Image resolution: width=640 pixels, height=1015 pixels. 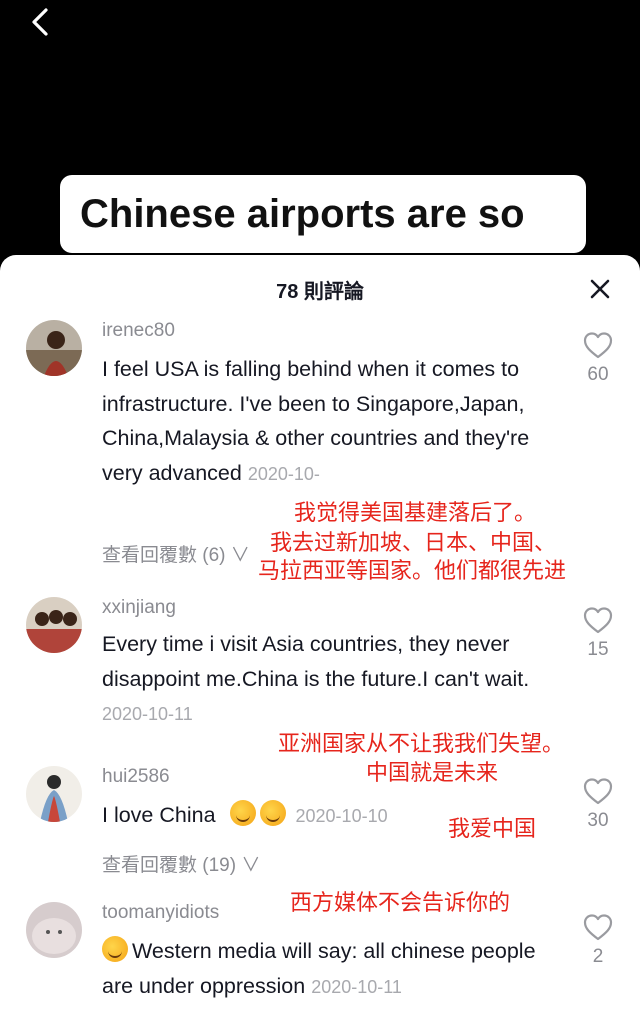 What do you see at coordinates (400, 903) in the screenshot?
I see `translation-annotation: 西方媒体不会告诉你的` at bounding box center [400, 903].